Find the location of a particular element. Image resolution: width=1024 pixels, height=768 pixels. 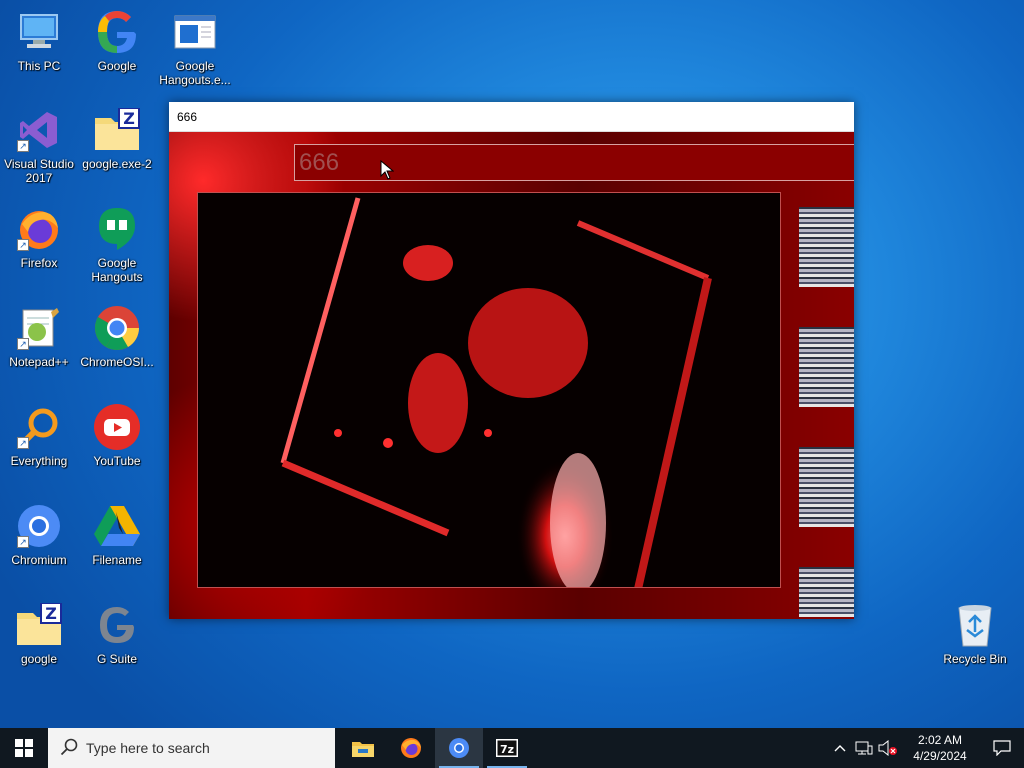

window-title: 666 is located at coordinates (511, 117).